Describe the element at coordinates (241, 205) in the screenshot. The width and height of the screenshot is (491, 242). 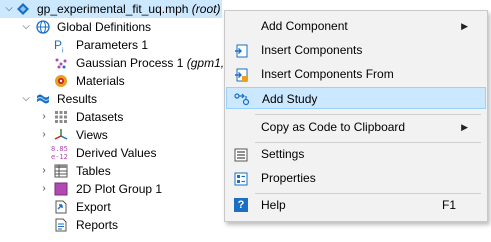
I see `help-icon: ?` at that location.